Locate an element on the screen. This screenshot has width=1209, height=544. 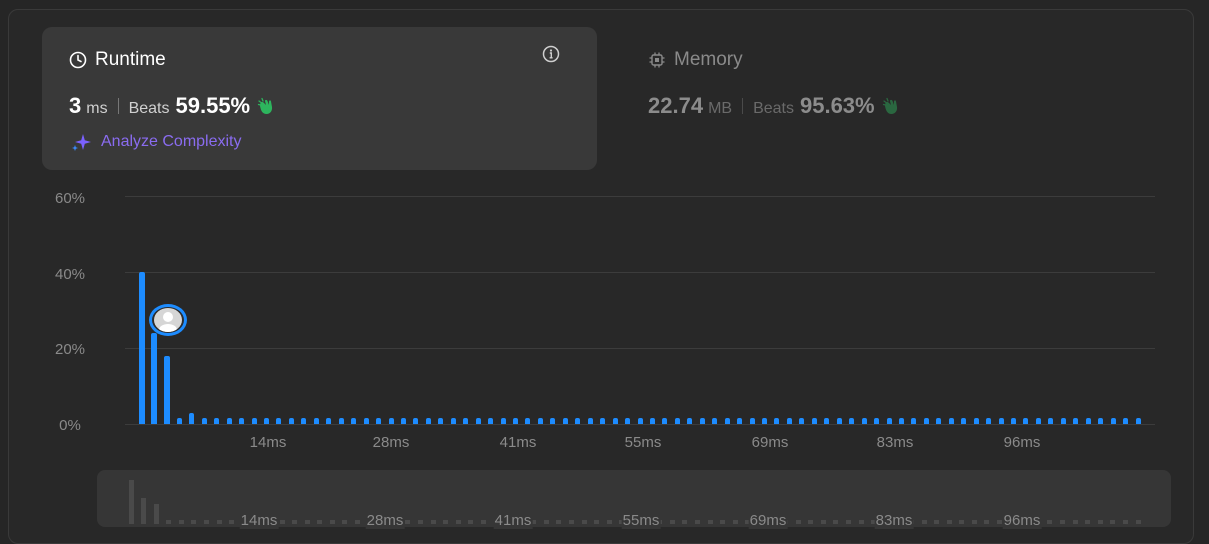
memory-card: Memory 22.74 MB Beats 95.63% is located at coordinates (908, 98).